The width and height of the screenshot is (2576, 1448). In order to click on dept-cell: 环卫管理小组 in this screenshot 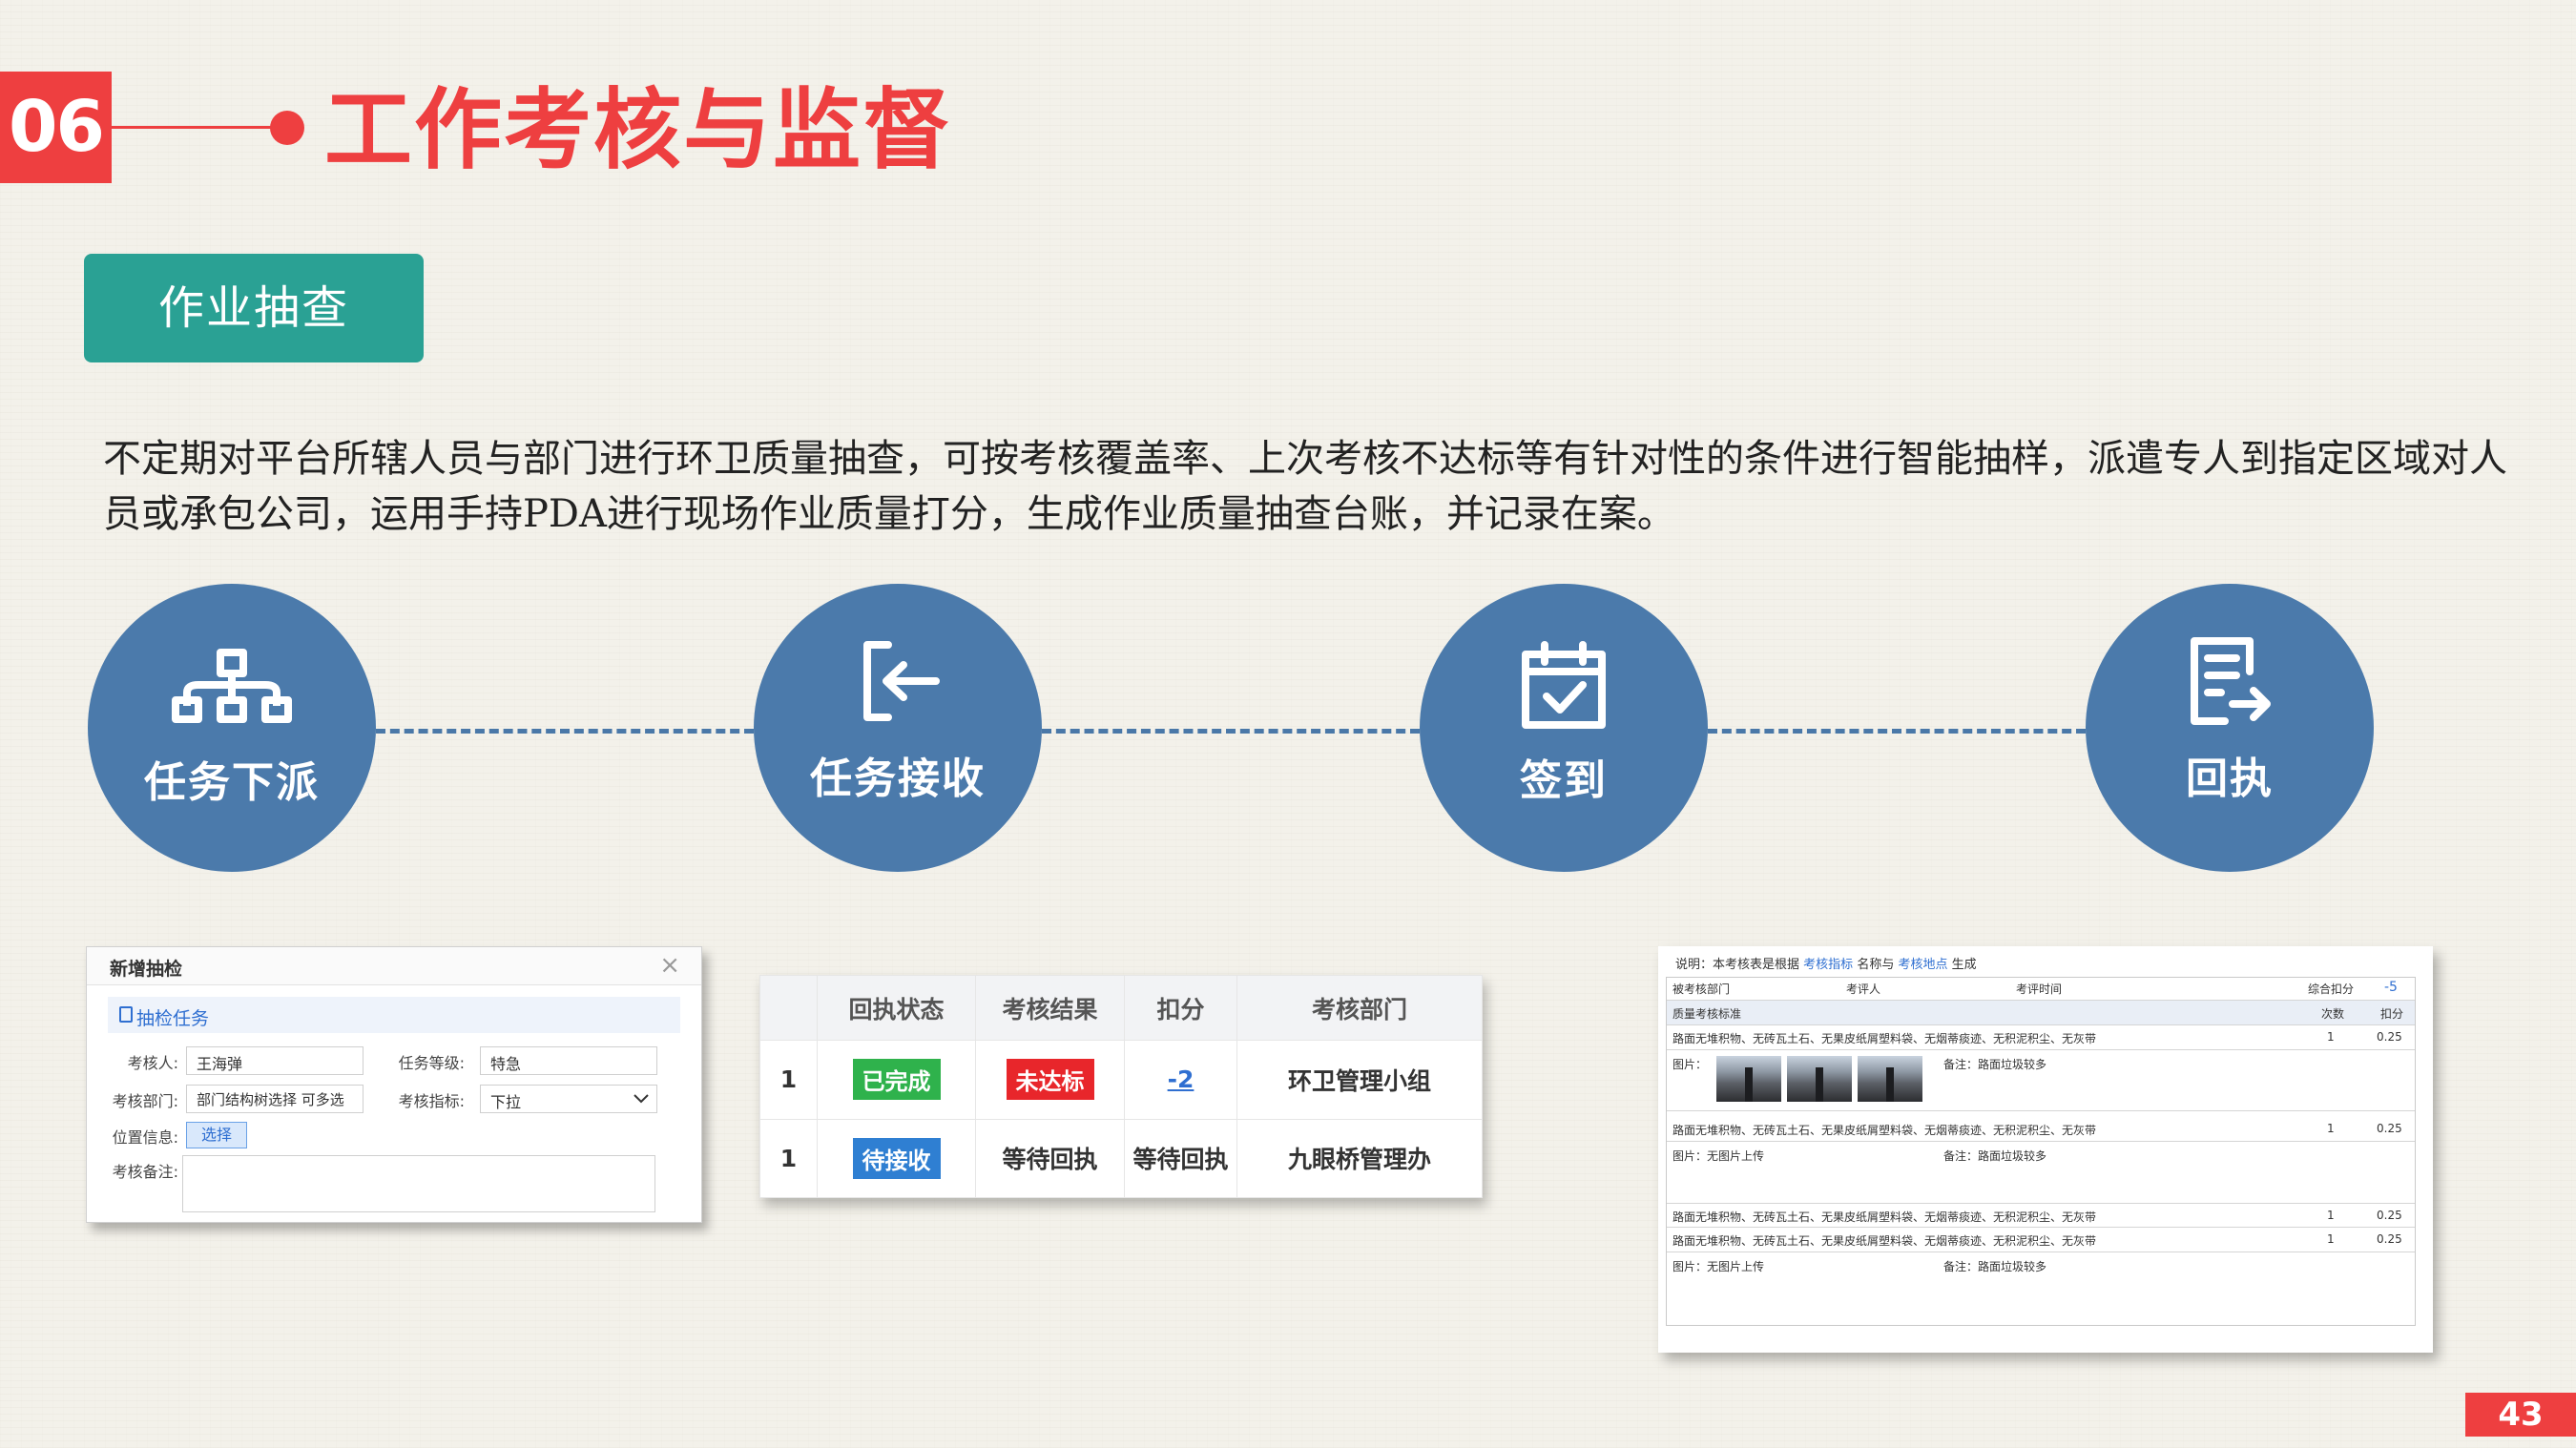, I will do `click(1359, 1080)`.